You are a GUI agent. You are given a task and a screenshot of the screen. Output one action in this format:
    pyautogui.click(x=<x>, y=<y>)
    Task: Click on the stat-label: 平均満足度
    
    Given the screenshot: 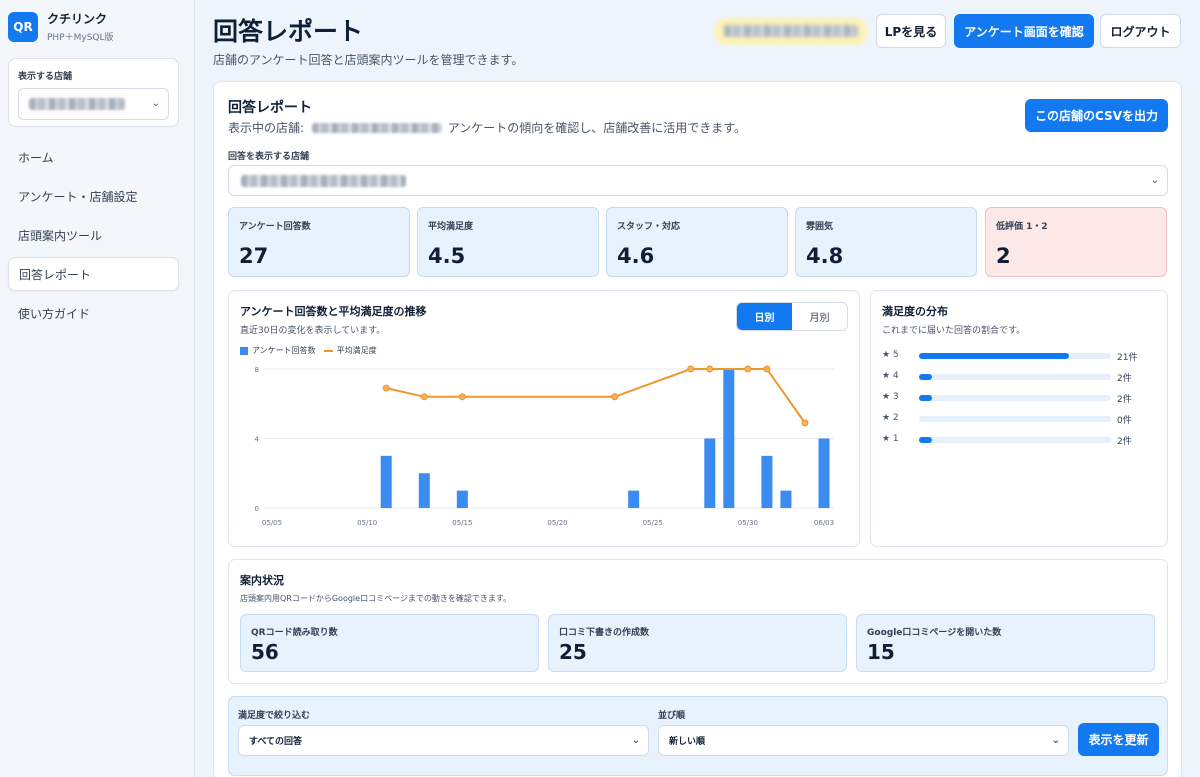 What is the action you would take?
    pyautogui.click(x=451, y=227)
    